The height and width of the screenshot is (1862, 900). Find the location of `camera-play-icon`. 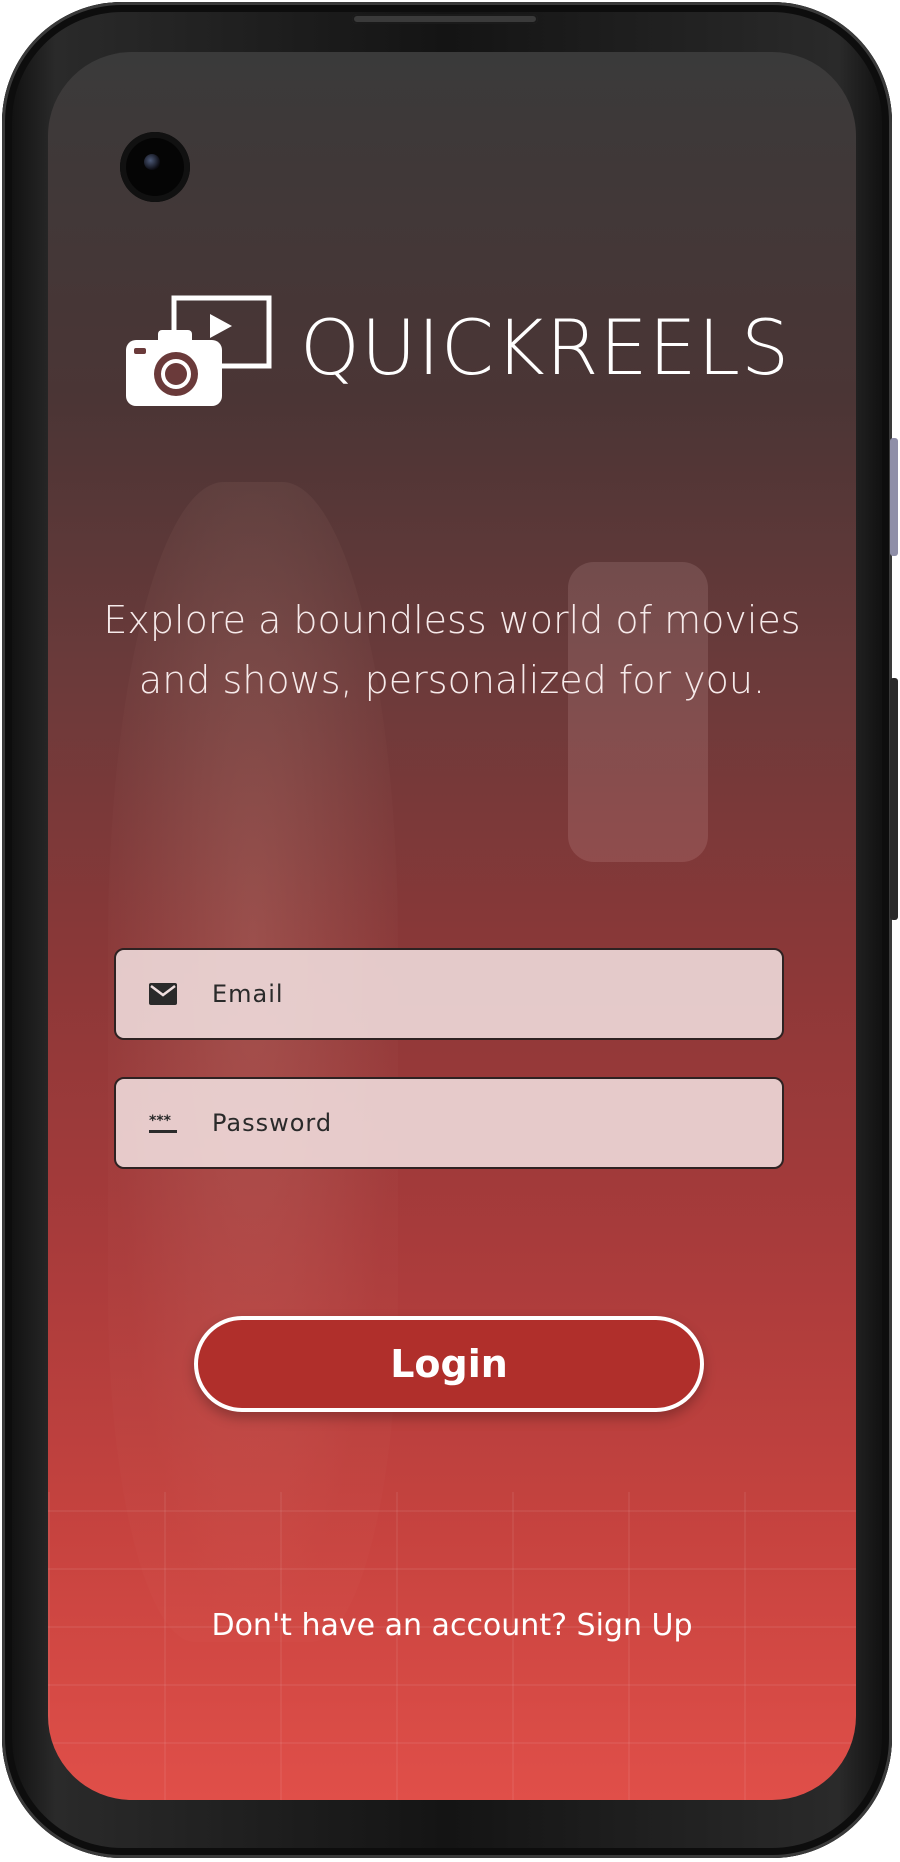

camera-play-icon is located at coordinates (199, 350).